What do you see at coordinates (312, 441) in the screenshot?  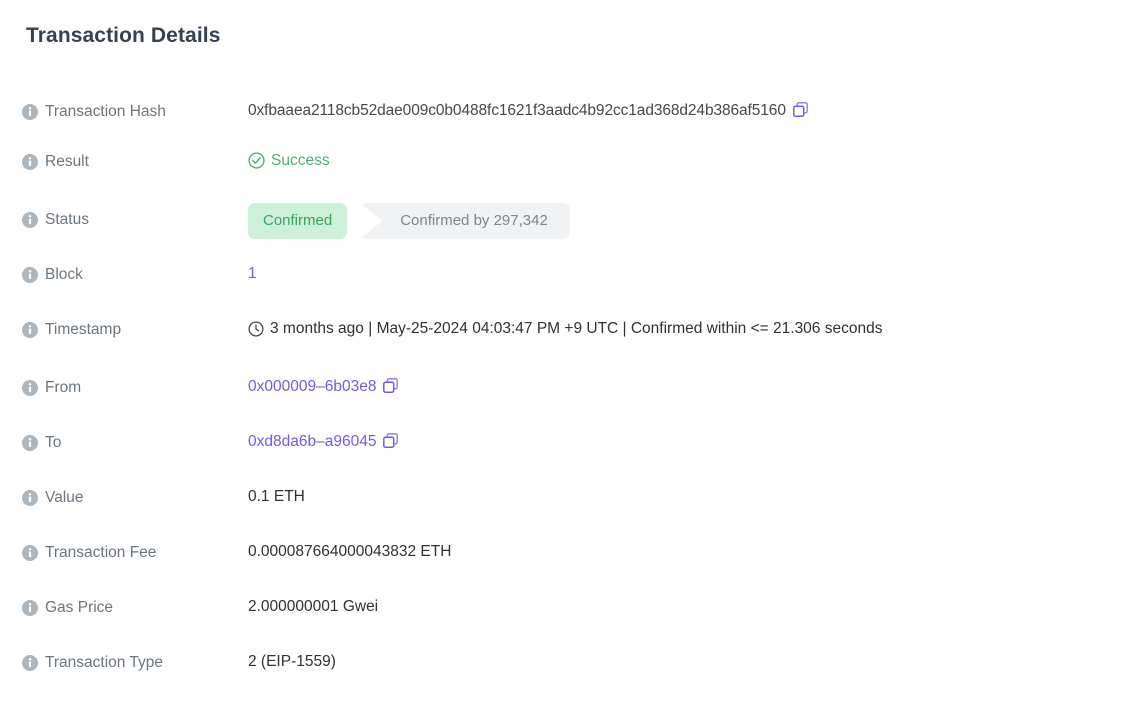 I see `to-address-link: 0xd8da6b–a96045` at bounding box center [312, 441].